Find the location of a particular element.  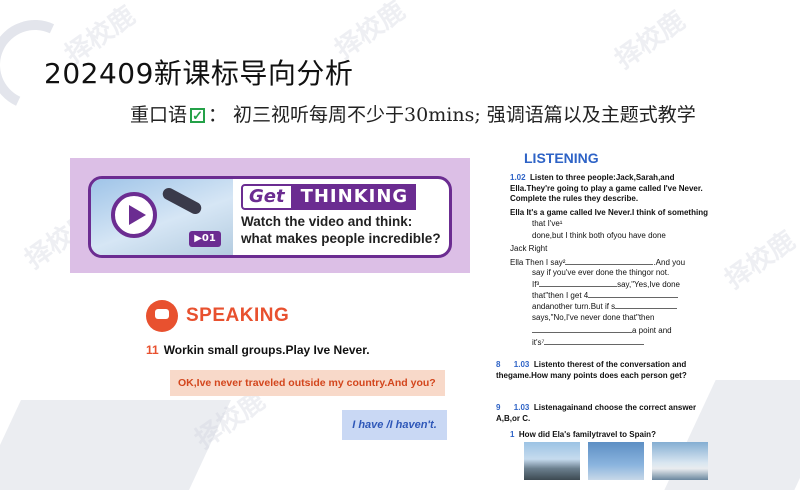

prompt-line: what makes people incredible? is located at coordinates (341, 238).